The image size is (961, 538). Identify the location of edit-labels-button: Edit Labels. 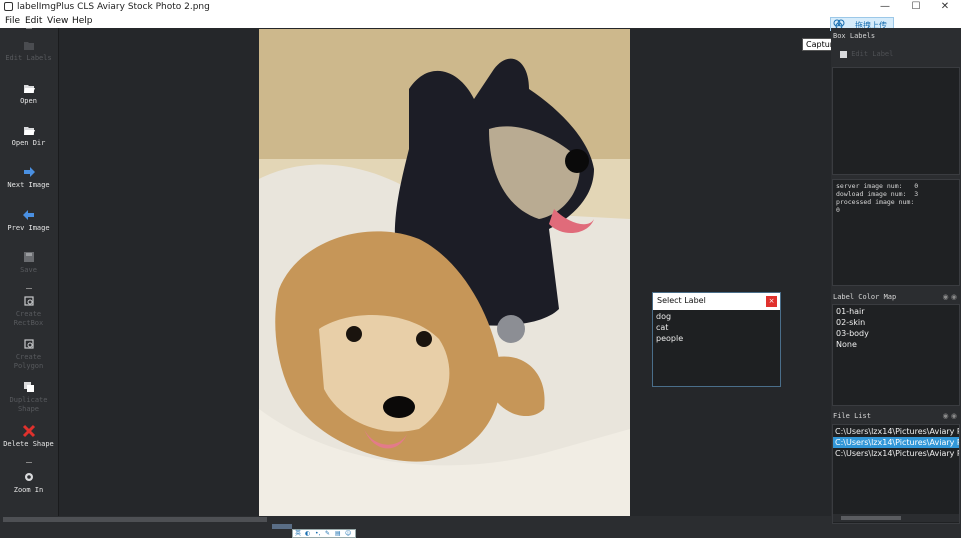
(28, 50).